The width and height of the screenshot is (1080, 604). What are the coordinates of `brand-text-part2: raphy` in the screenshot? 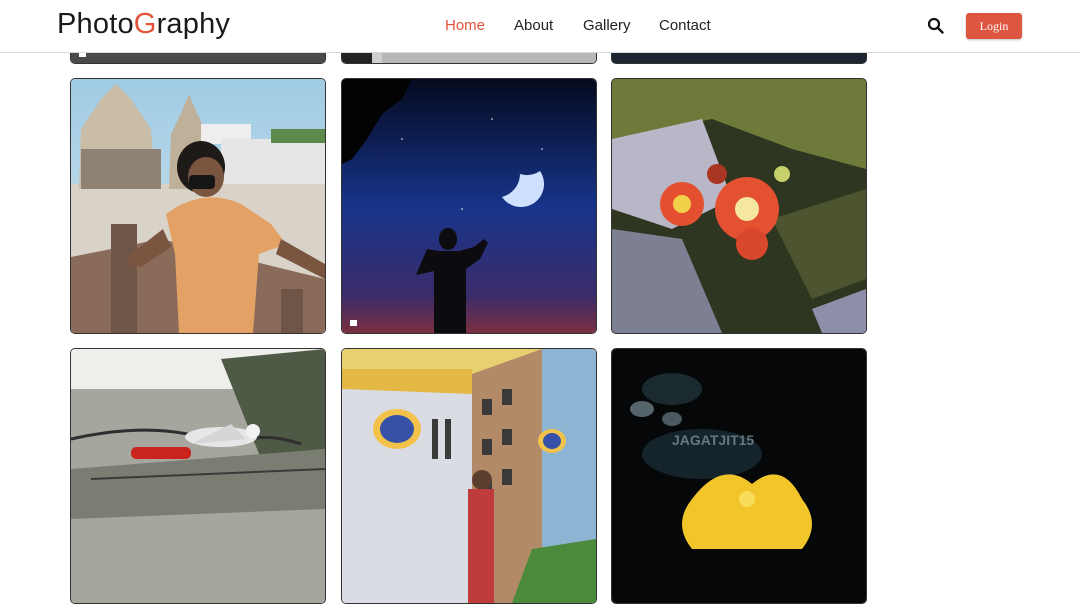 It's located at (193, 24).